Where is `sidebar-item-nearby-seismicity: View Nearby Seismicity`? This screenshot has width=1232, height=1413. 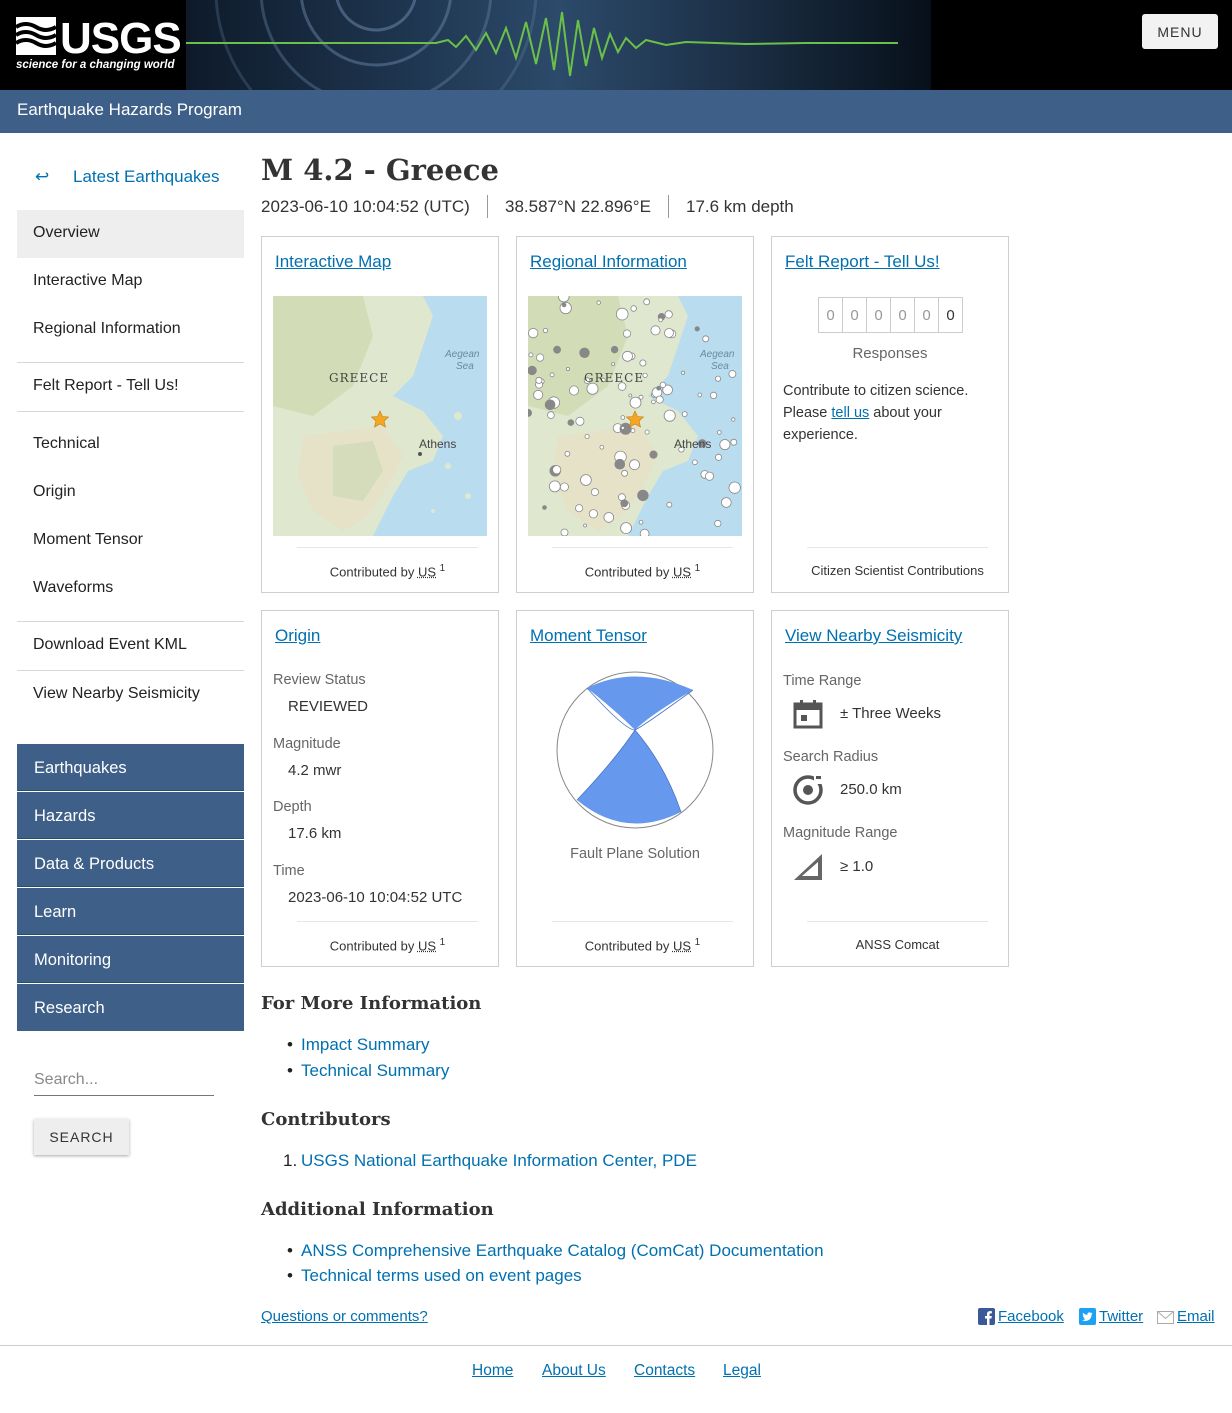
sidebar-item-nearby-seismicity: View Nearby Seismicity is located at coordinates (130, 695).